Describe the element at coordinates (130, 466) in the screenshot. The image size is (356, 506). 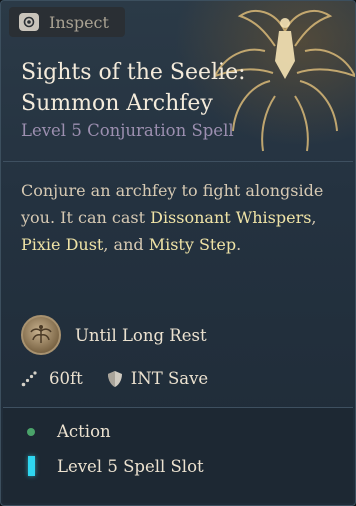
I see `cost-spell-slot-text: Level 5 Spell Slot` at that location.